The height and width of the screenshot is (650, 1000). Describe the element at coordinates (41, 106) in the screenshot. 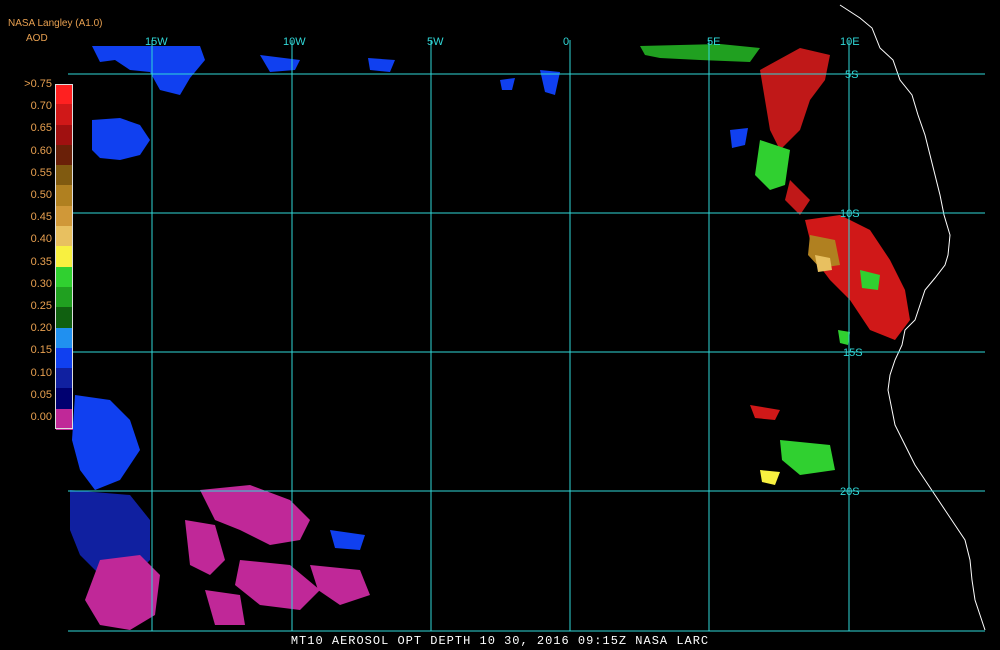

I see `legend-tick: 0.70` at that location.